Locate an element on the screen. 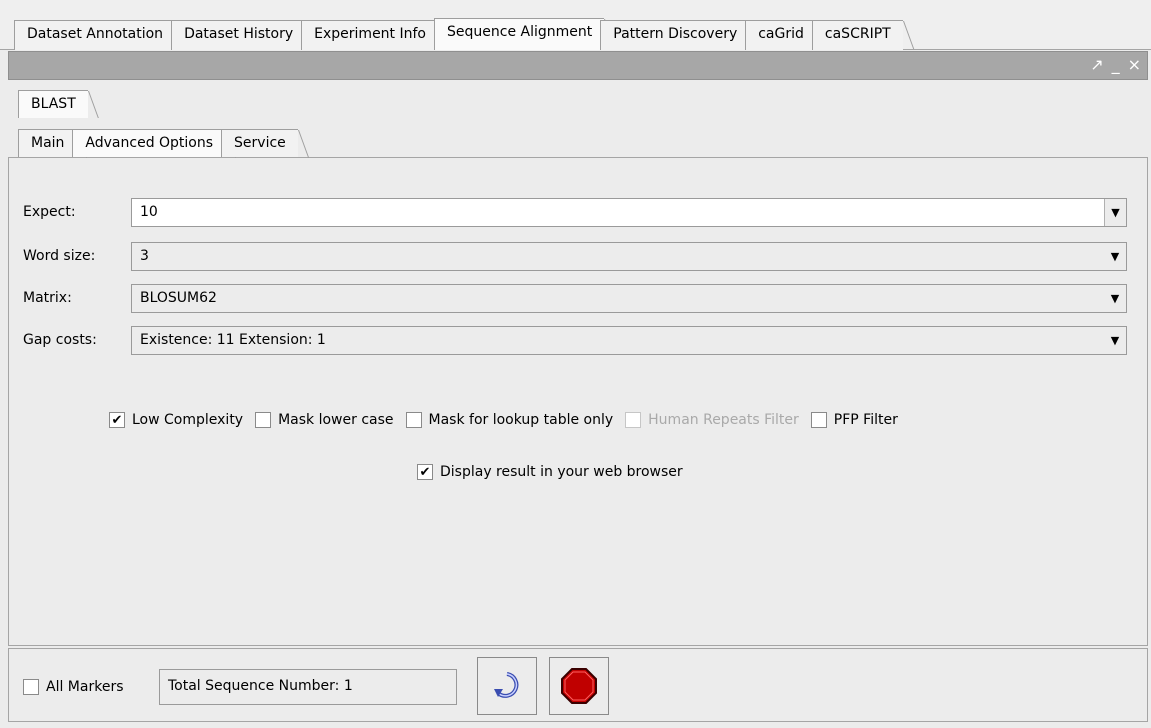 Image resolution: width=1151 pixels, height=728 pixels. footer-bar: All Markers Total Sequence Number: 1 is located at coordinates (578, 685).